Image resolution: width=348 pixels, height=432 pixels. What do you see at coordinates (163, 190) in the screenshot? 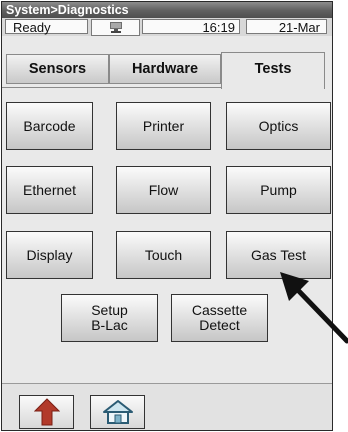
I see `flow-button: Flow` at bounding box center [163, 190].